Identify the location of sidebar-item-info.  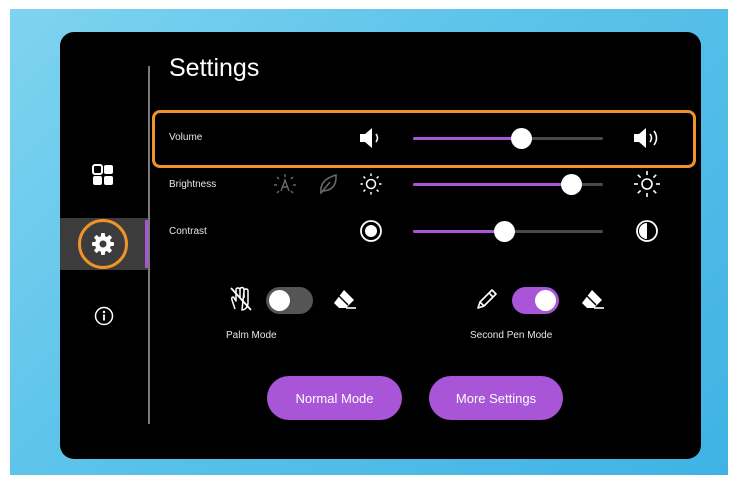
(104, 316).